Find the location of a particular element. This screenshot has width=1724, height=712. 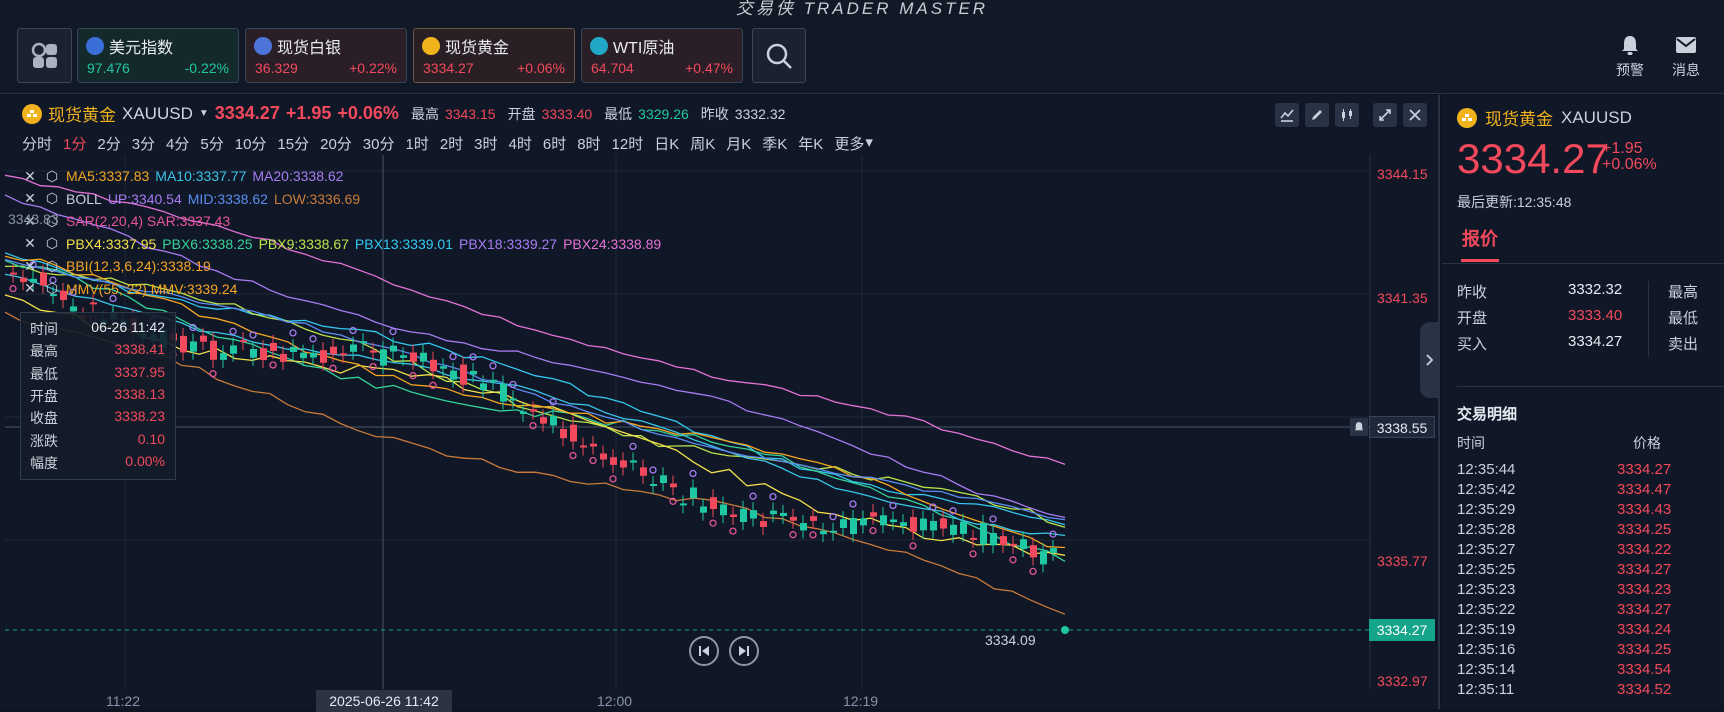

trade-row: 12:35:19 3334.24 is located at coordinates (1577, 631).